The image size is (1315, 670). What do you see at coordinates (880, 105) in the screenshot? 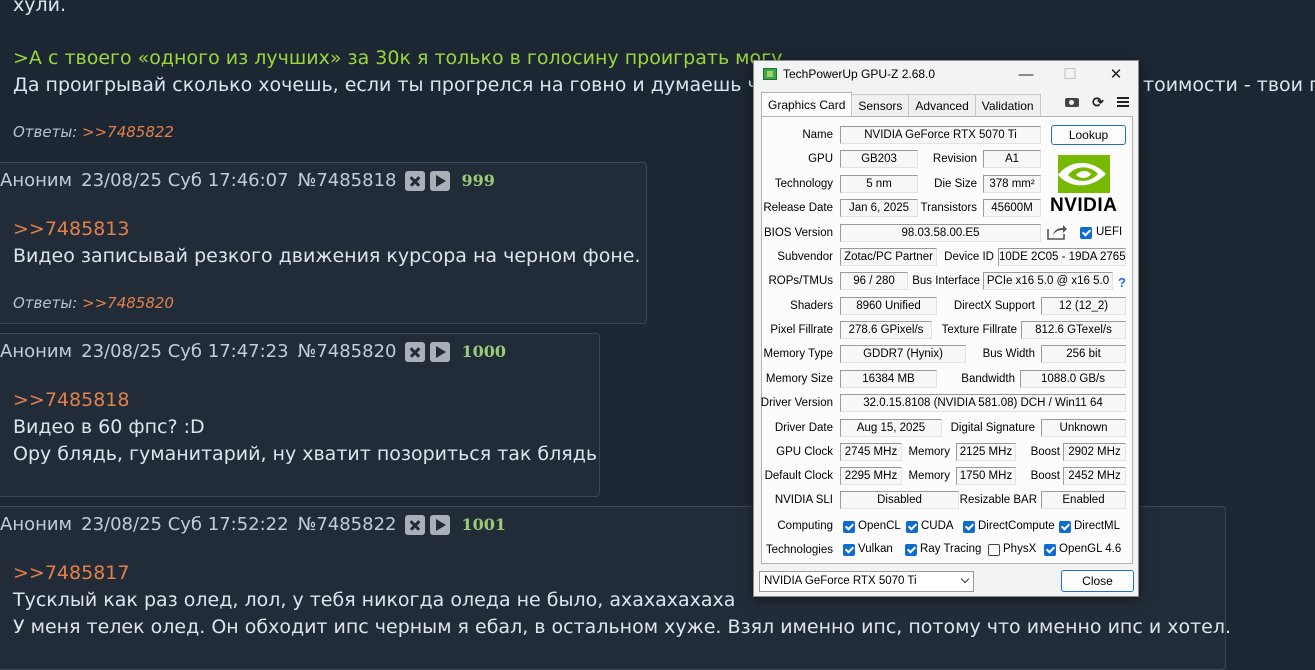
I see `tab-sensors: Sensors` at bounding box center [880, 105].